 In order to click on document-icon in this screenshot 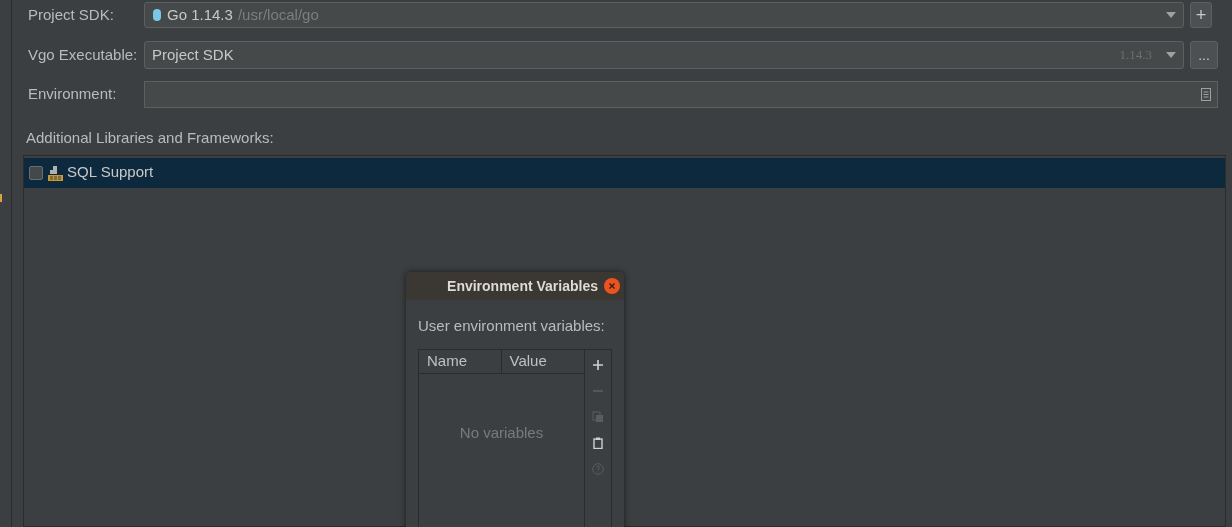, I will do `click(1206, 94)`.